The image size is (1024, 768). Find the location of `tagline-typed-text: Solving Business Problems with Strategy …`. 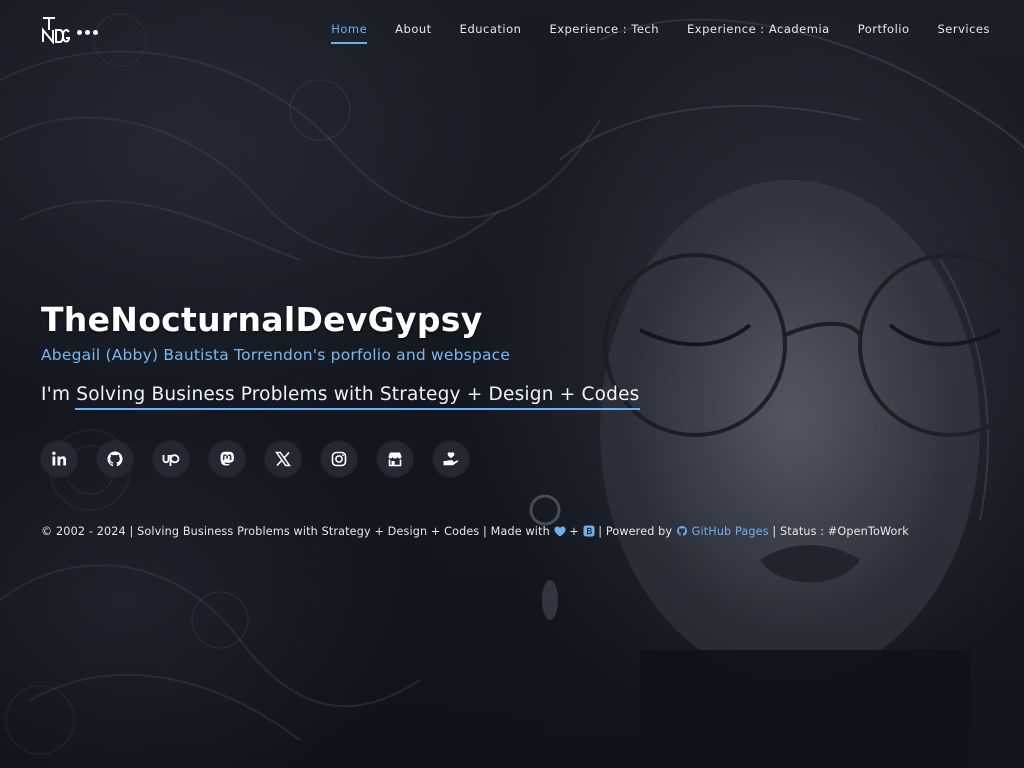

tagline-typed-text: Solving Business Problems with Strategy … is located at coordinates (358, 394).